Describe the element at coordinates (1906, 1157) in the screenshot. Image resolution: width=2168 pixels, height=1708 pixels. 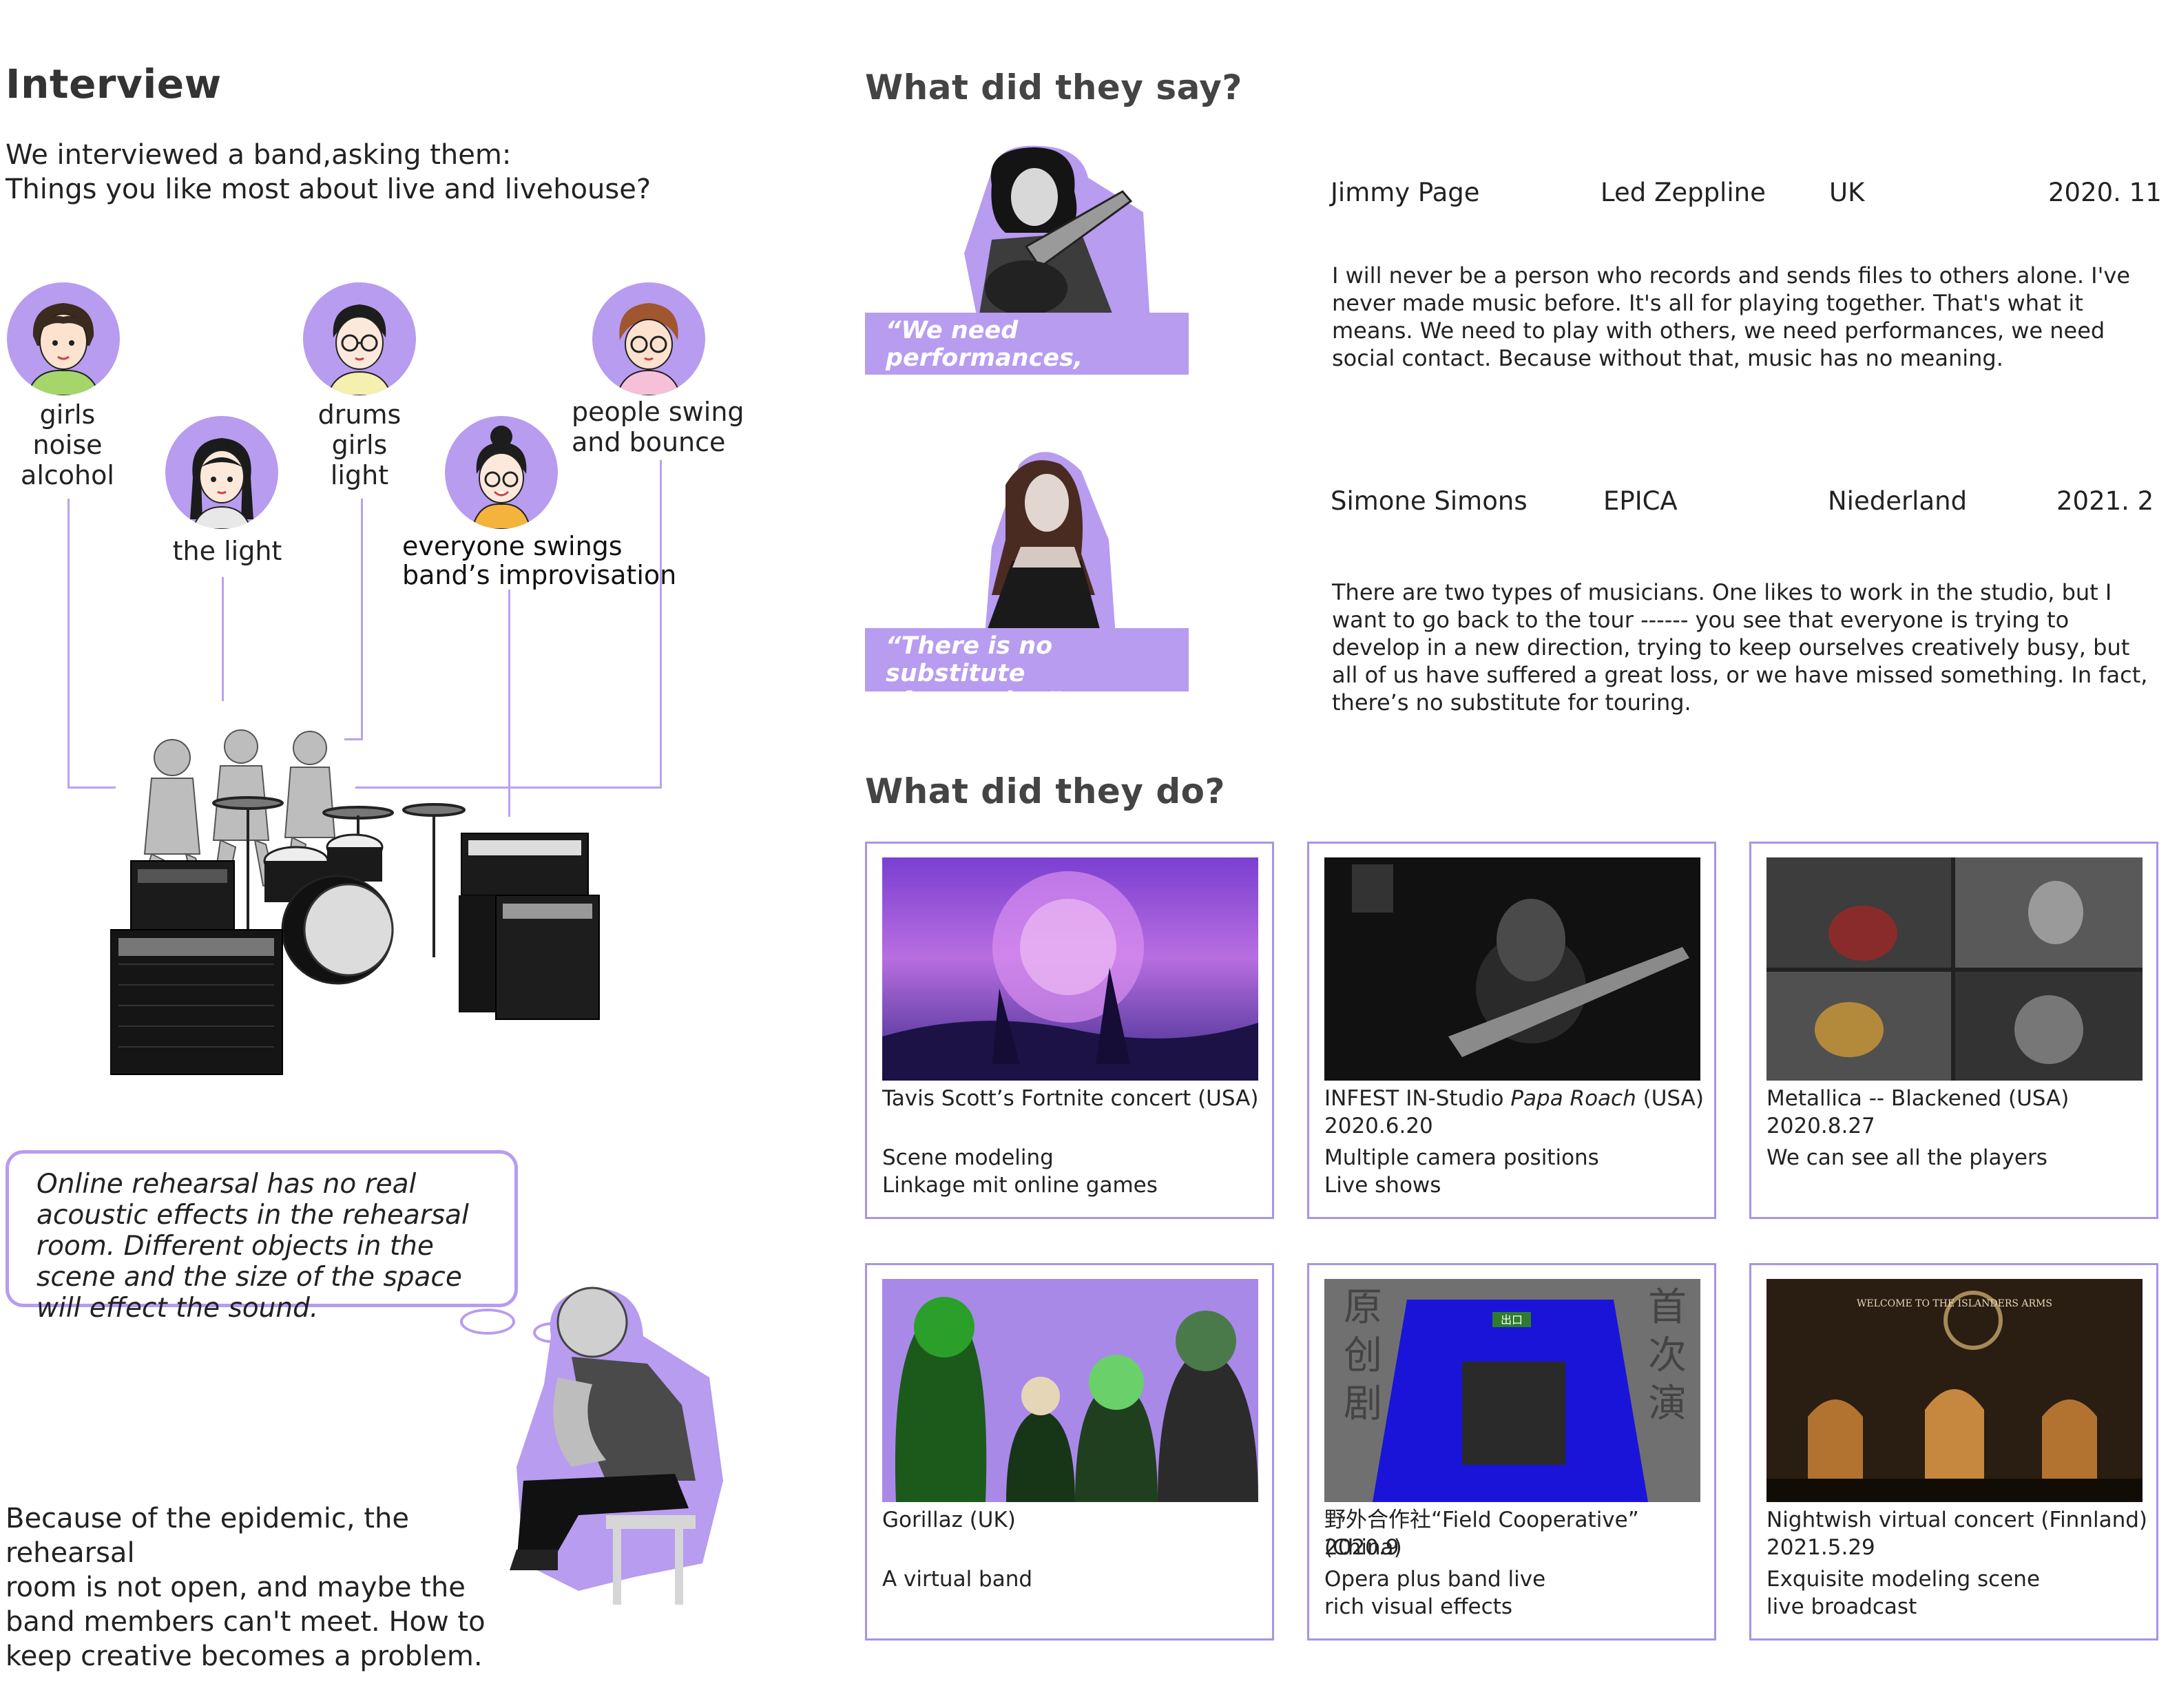
I see `card-line1: We can see all the players` at that location.